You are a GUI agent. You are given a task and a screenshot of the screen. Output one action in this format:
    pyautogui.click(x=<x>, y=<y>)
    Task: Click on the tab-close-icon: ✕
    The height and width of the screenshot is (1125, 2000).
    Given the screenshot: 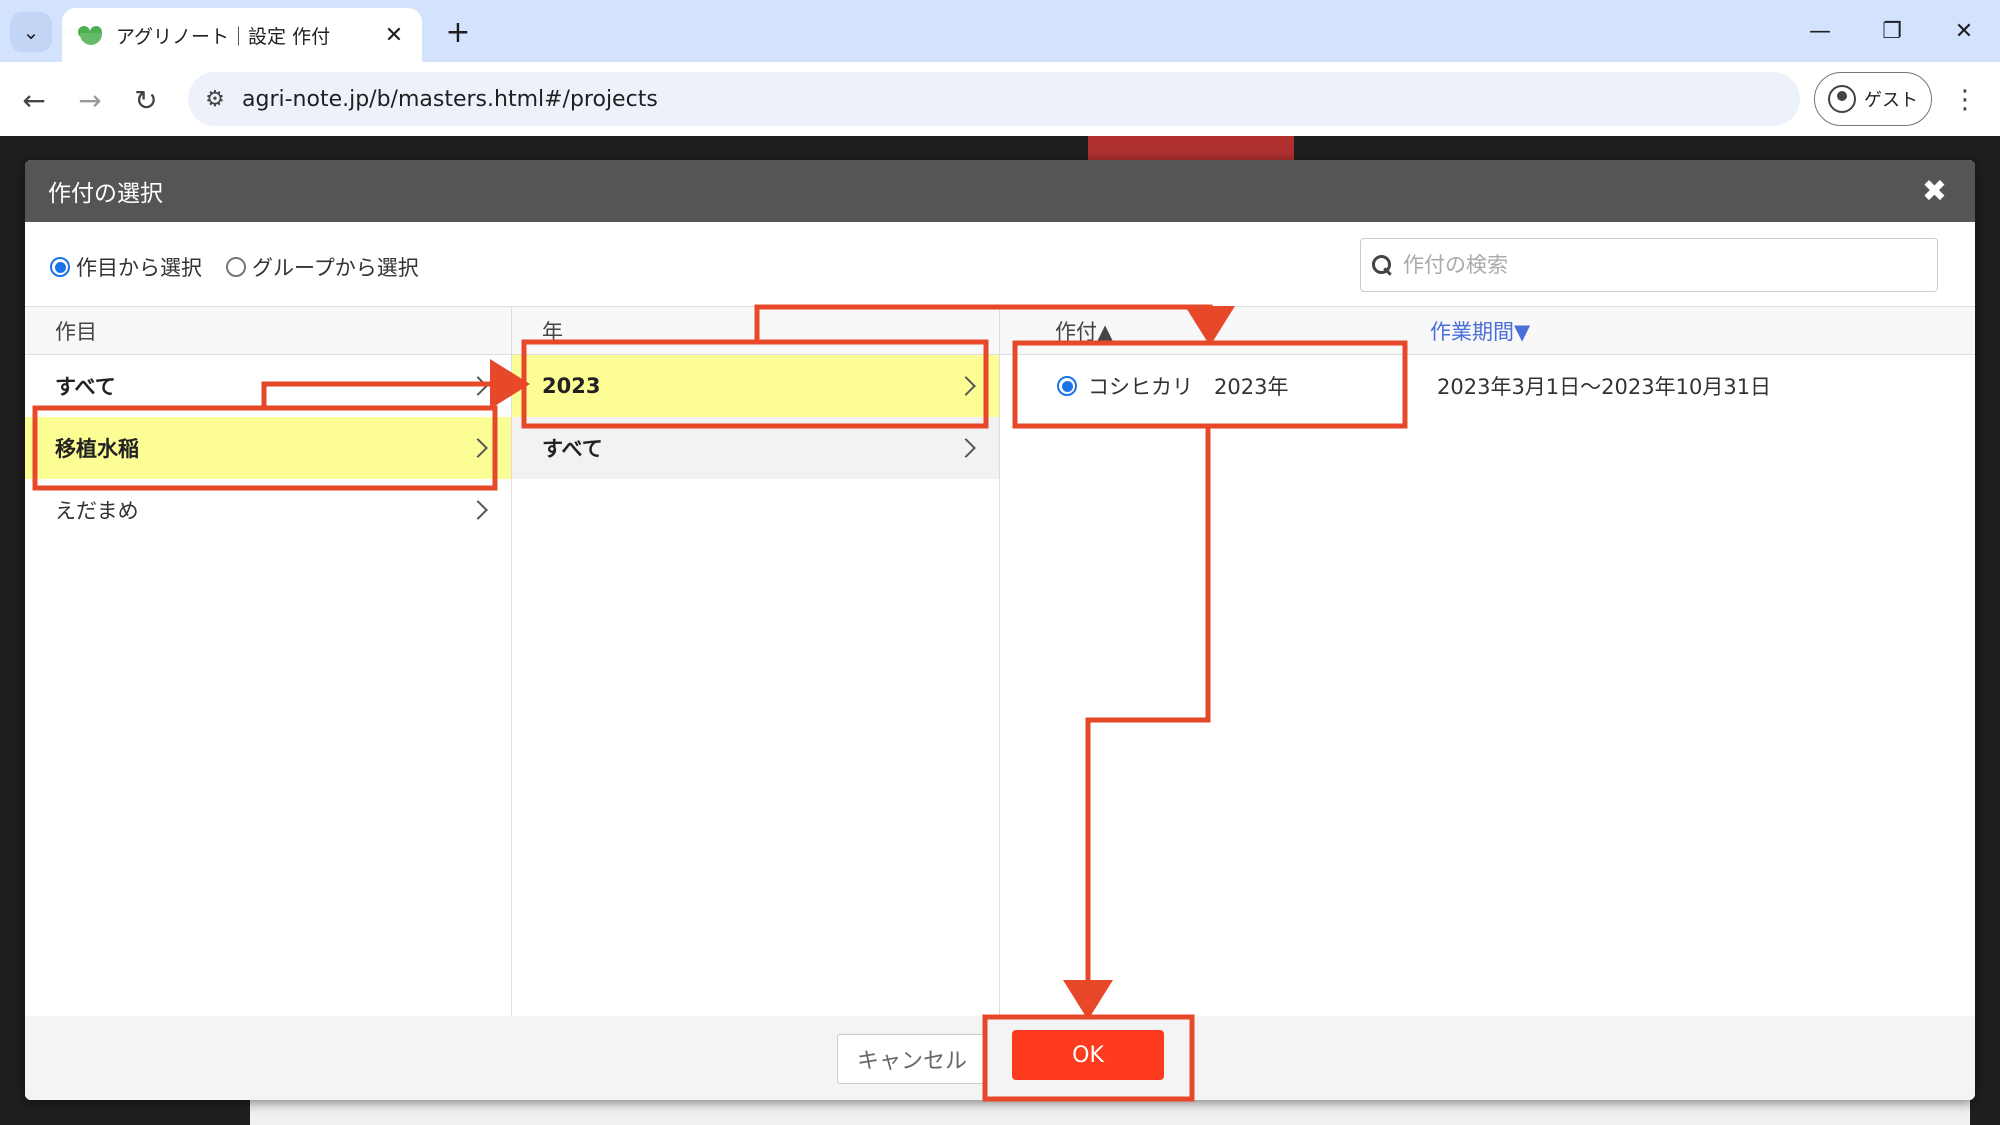 What is the action you would take?
    pyautogui.click(x=394, y=35)
    